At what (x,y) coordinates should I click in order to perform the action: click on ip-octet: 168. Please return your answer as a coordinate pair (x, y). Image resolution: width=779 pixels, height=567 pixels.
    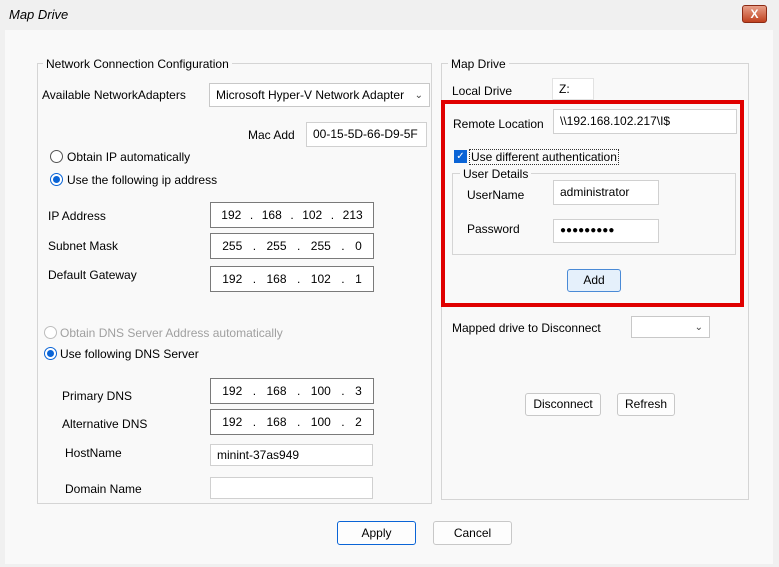
    Looking at the image, I should click on (271, 215).